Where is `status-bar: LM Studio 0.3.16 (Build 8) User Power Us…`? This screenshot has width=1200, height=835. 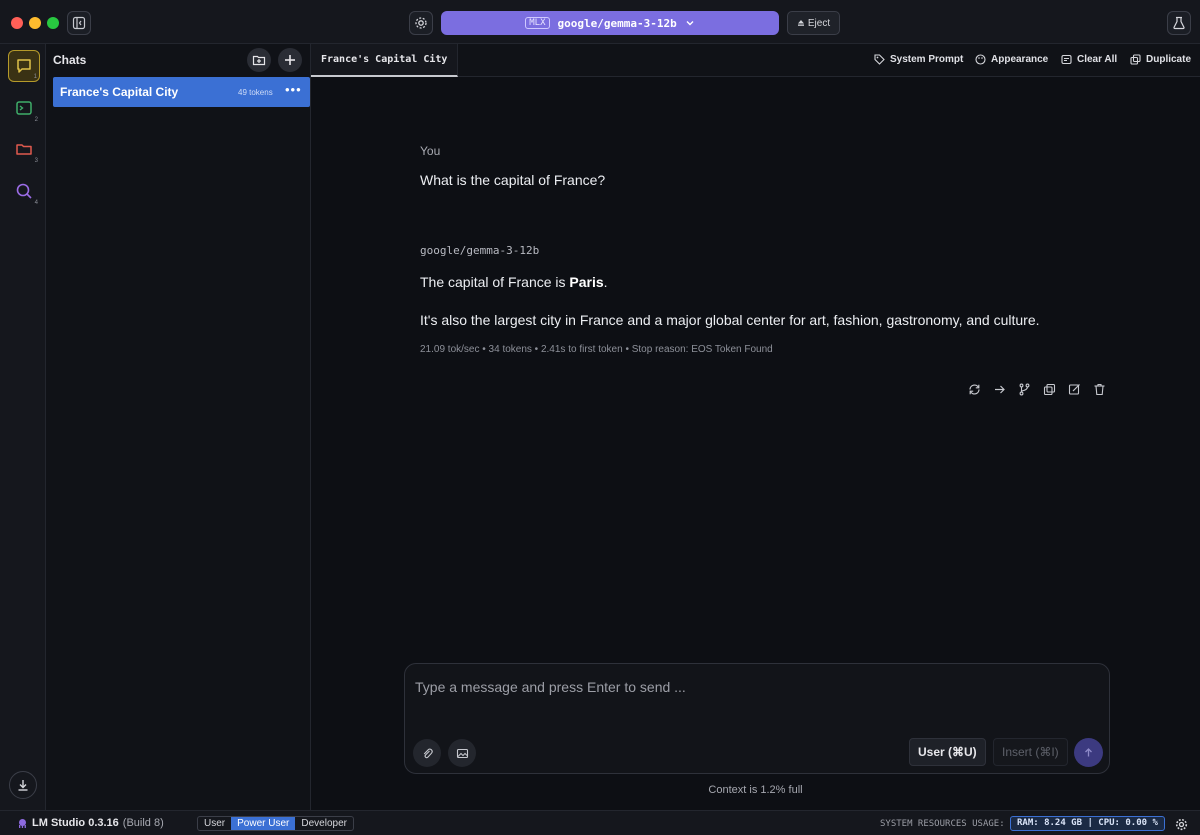
status-bar: LM Studio 0.3.16 (Build 8) User Power Us… is located at coordinates (600, 822).